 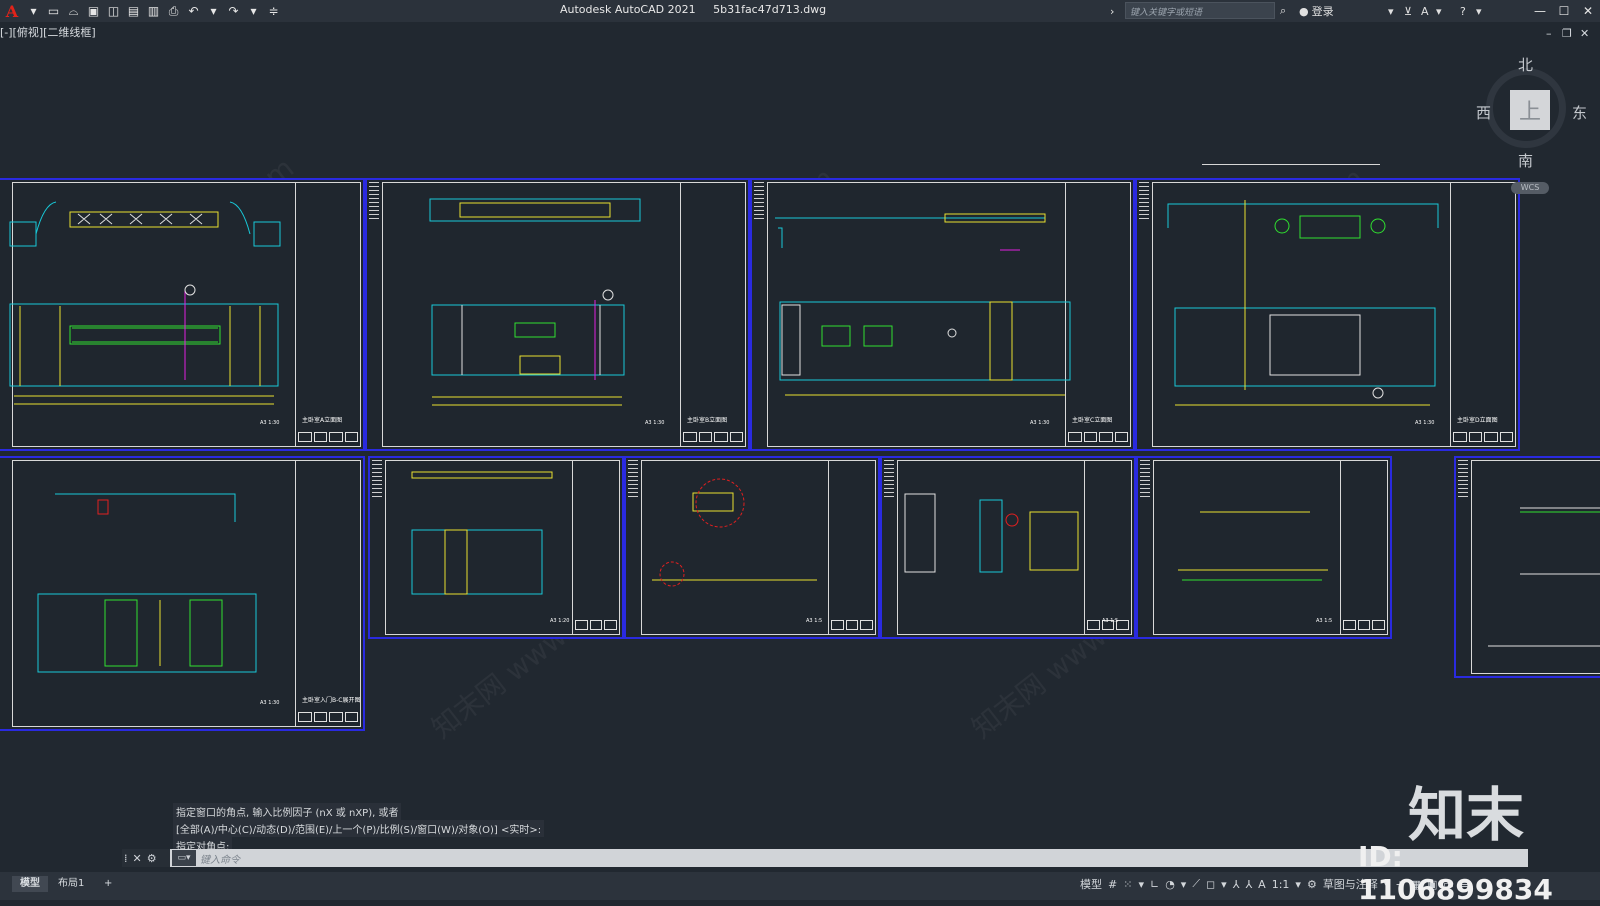 What do you see at coordinates (1170, 884) in the screenshot?
I see `polar-icon: ◔` at bounding box center [1170, 884].